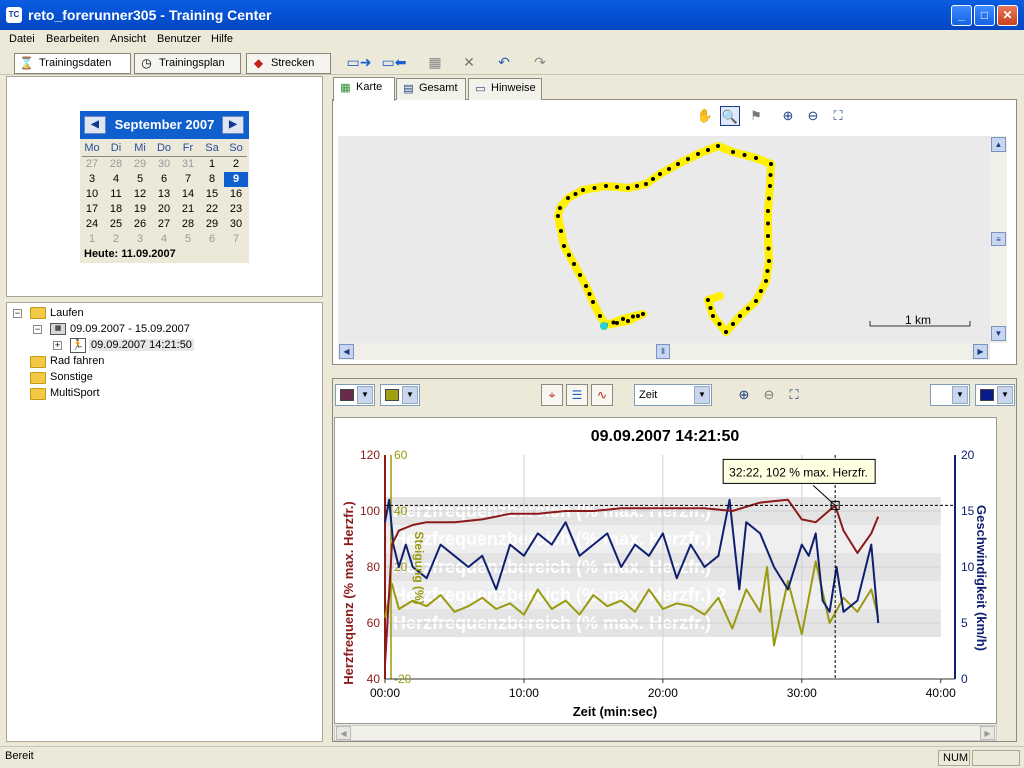  I want to click on chart-fit-icon: ⛶, so click(794, 395).